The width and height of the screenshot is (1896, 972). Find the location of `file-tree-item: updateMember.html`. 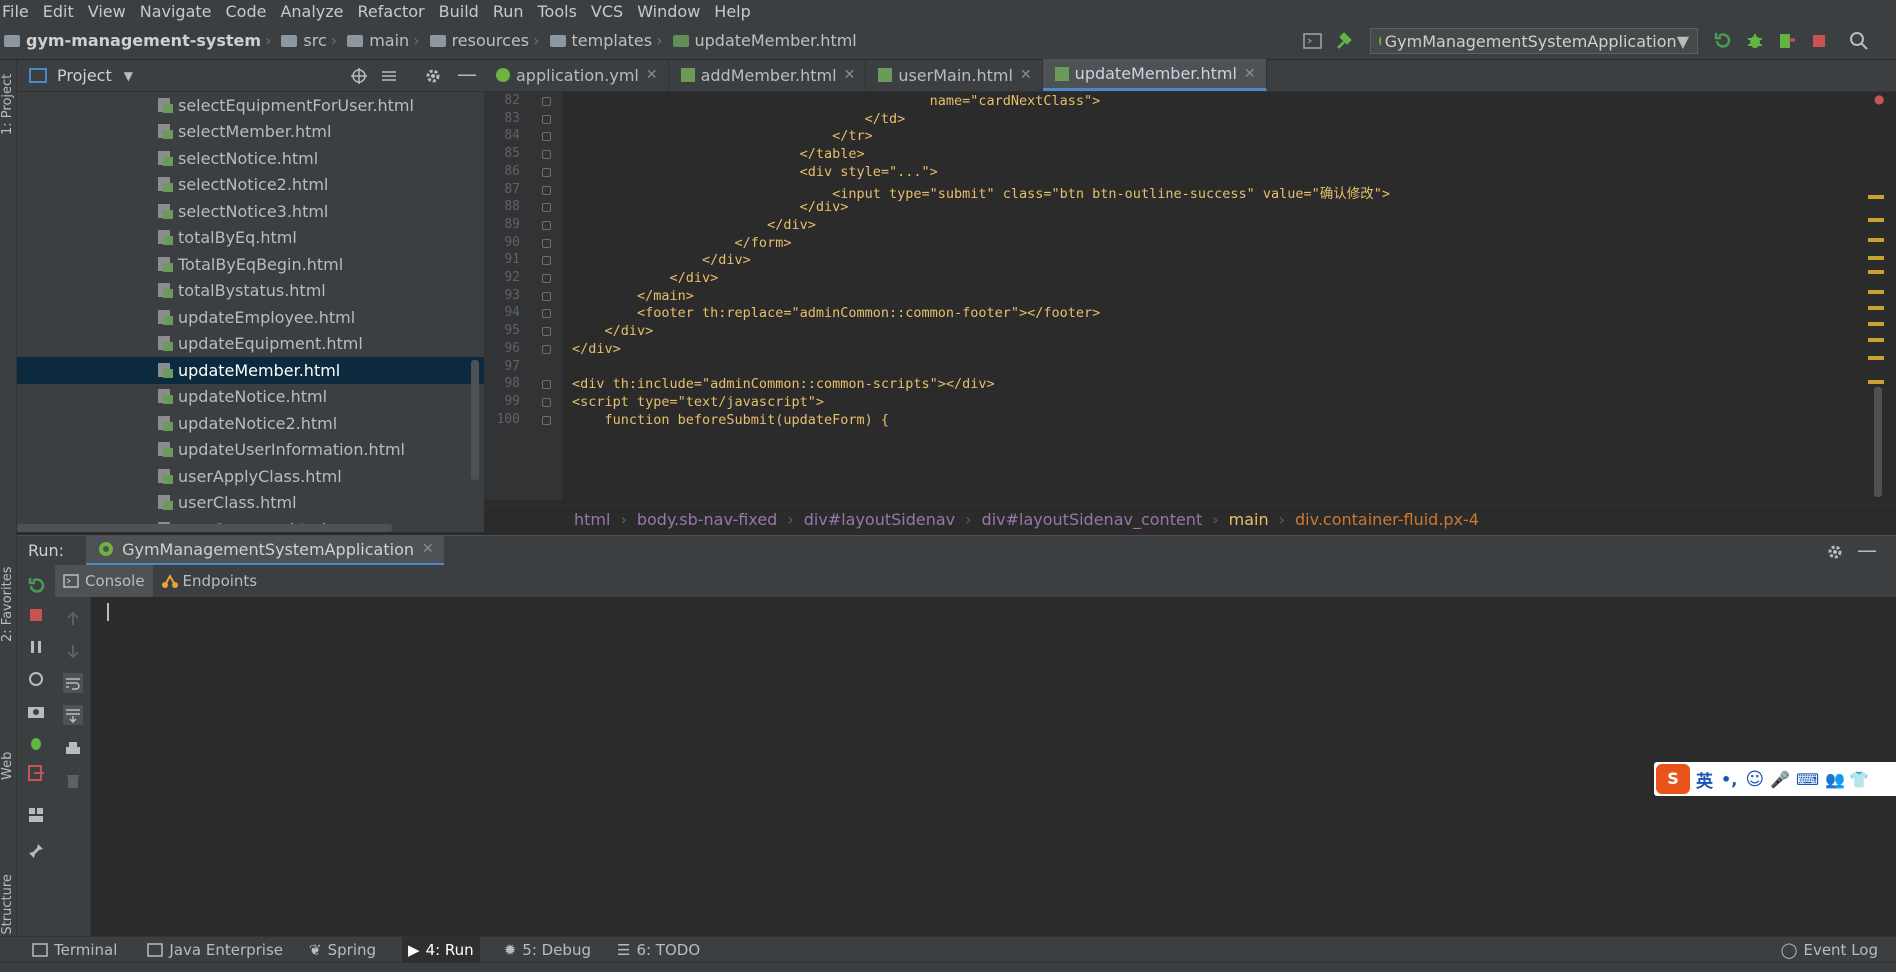

file-tree-item: updateMember.html is located at coordinates (250, 370).